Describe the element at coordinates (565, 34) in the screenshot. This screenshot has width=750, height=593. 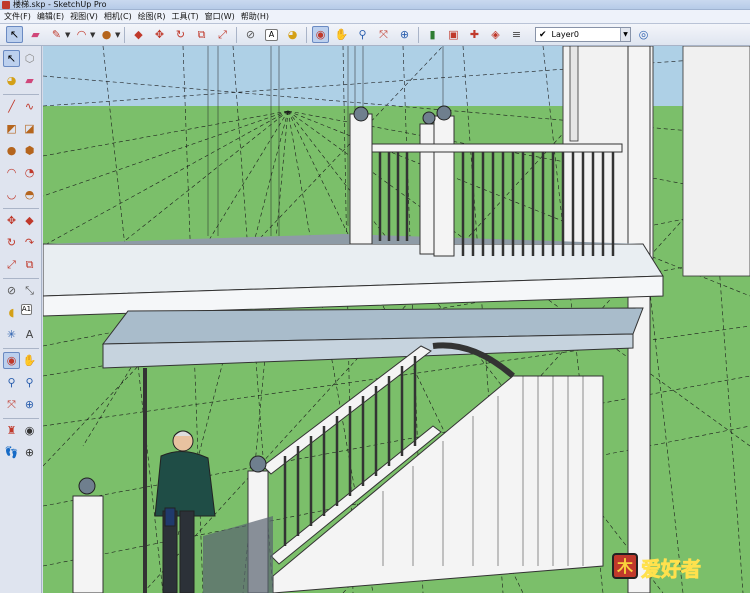
I see `layer-name: Layer0` at that location.